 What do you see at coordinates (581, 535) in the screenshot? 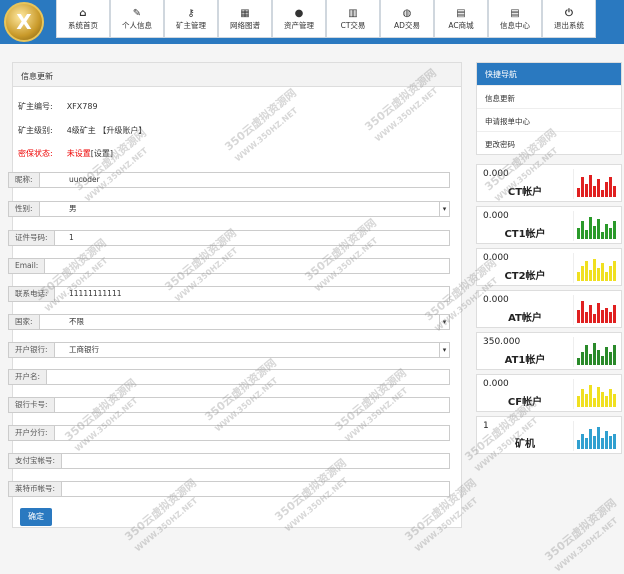
I see `watermark: 350云虚拟资源网 WWW.350HZ.NET` at bounding box center [581, 535].